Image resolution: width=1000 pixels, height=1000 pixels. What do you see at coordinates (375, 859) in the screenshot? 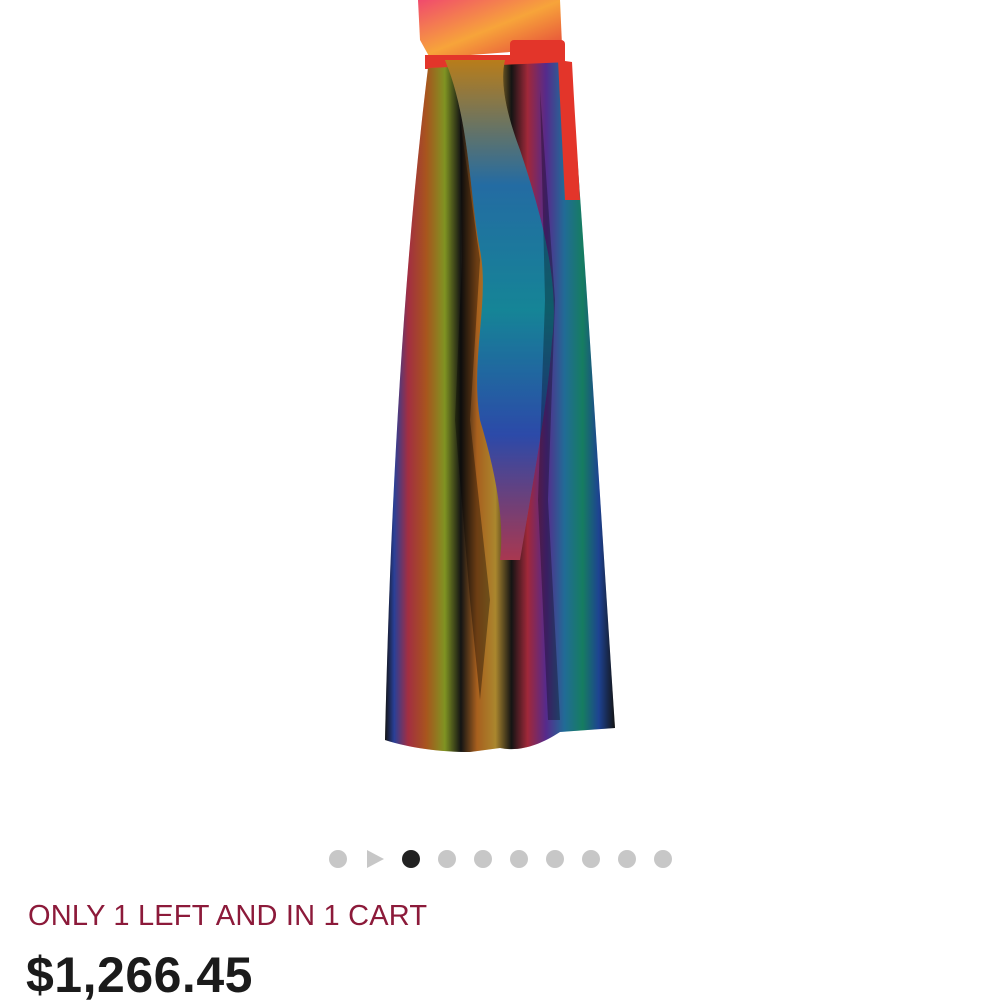
I see `play-icon` at bounding box center [375, 859].